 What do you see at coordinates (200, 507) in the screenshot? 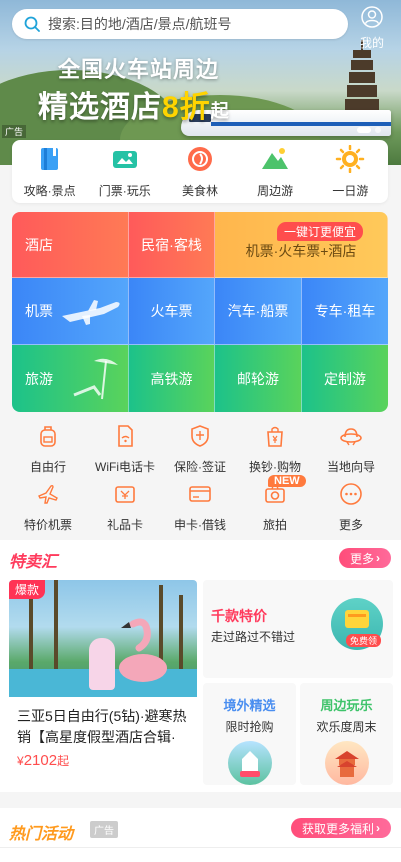
I see `service-credit-card: 申卡·借钱` at bounding box center [200, 507].